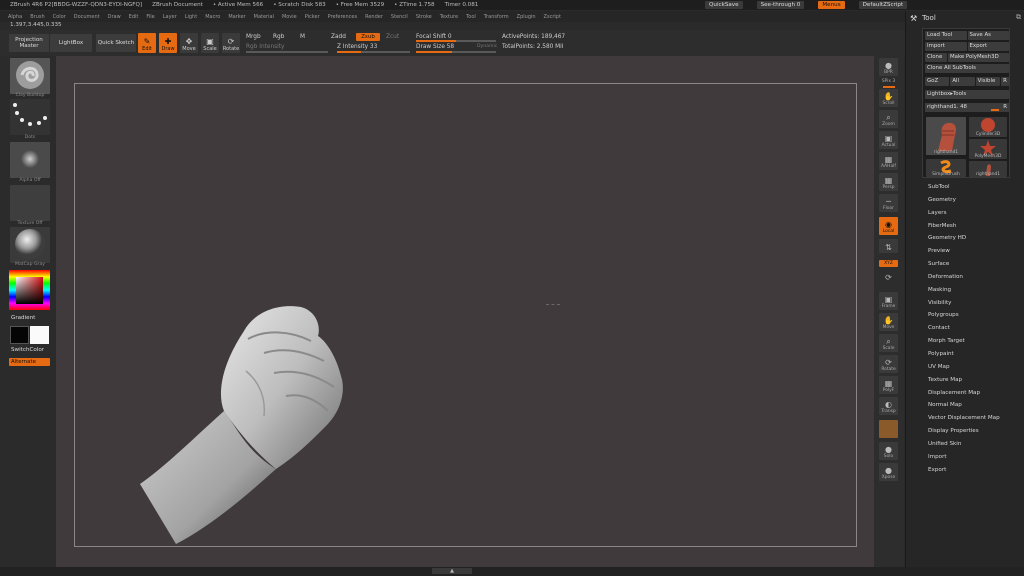 The height and width of the screenshot is (576, 1024). What do you see at coordinates (37, 17) in the screenshot?
I see `menu-brush: Brush` at bounding box center [37, 17].